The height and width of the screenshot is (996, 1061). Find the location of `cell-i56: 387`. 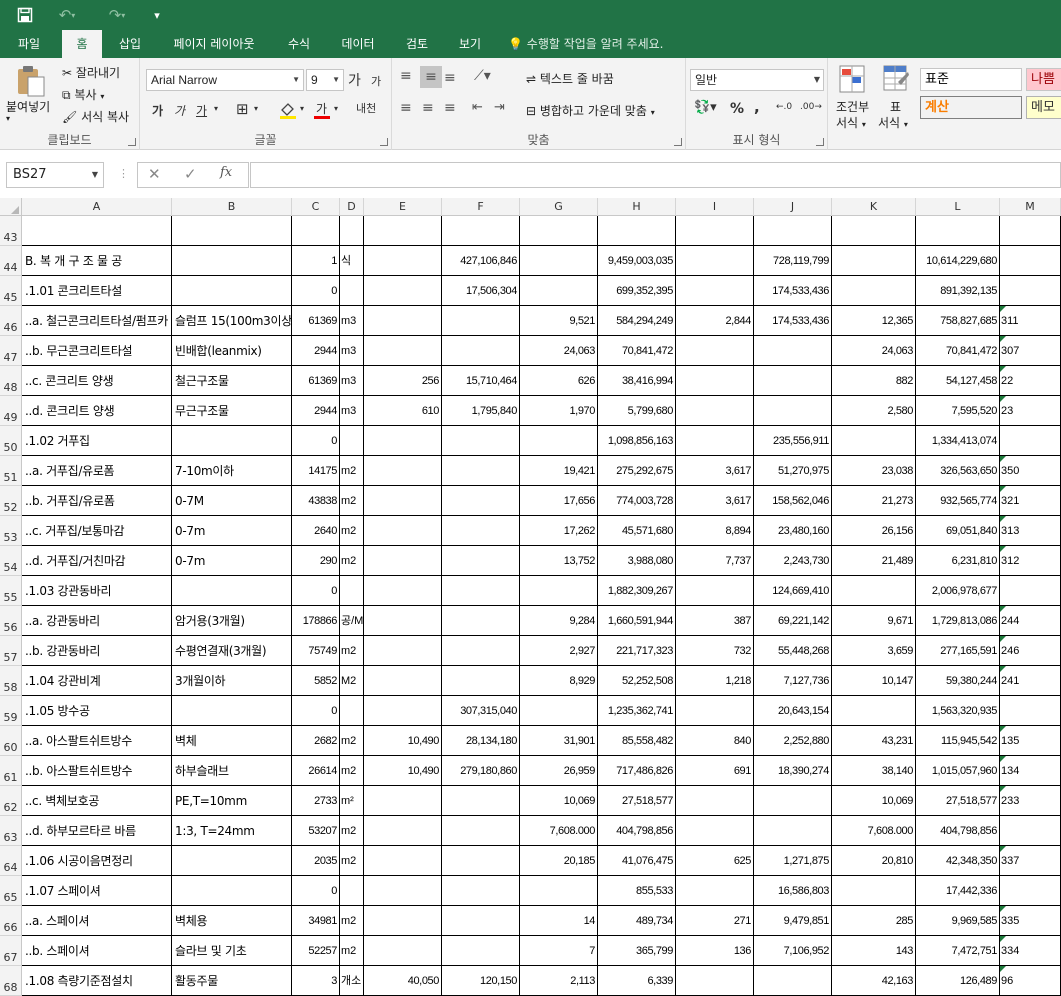

cell-i56: 387 is located at coordinates (715, 621).